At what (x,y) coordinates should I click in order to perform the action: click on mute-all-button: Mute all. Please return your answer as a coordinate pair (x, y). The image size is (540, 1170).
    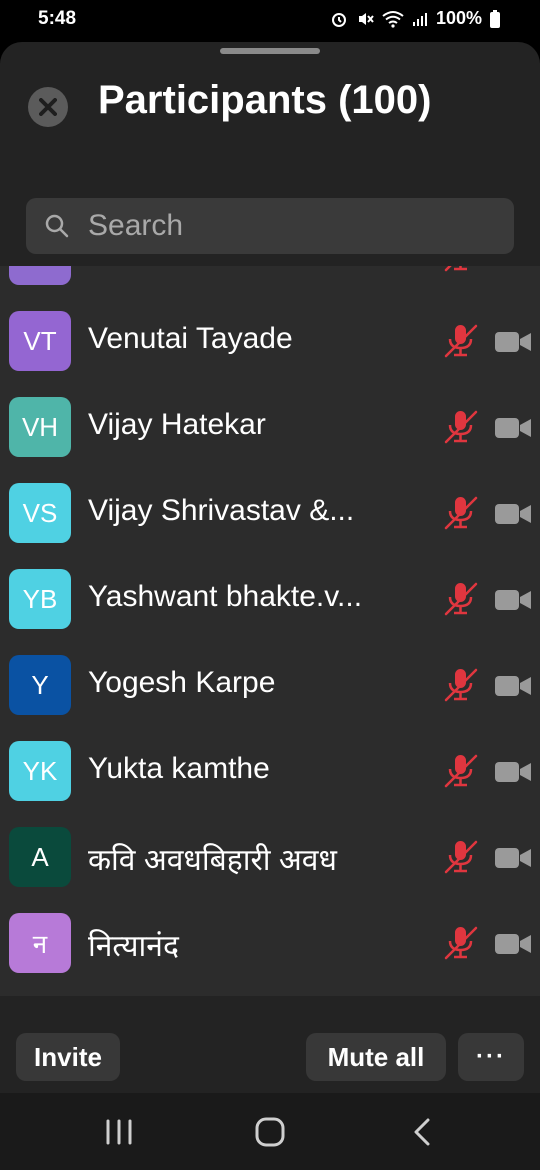
    Looking at the image, I should click on (376, 1057).